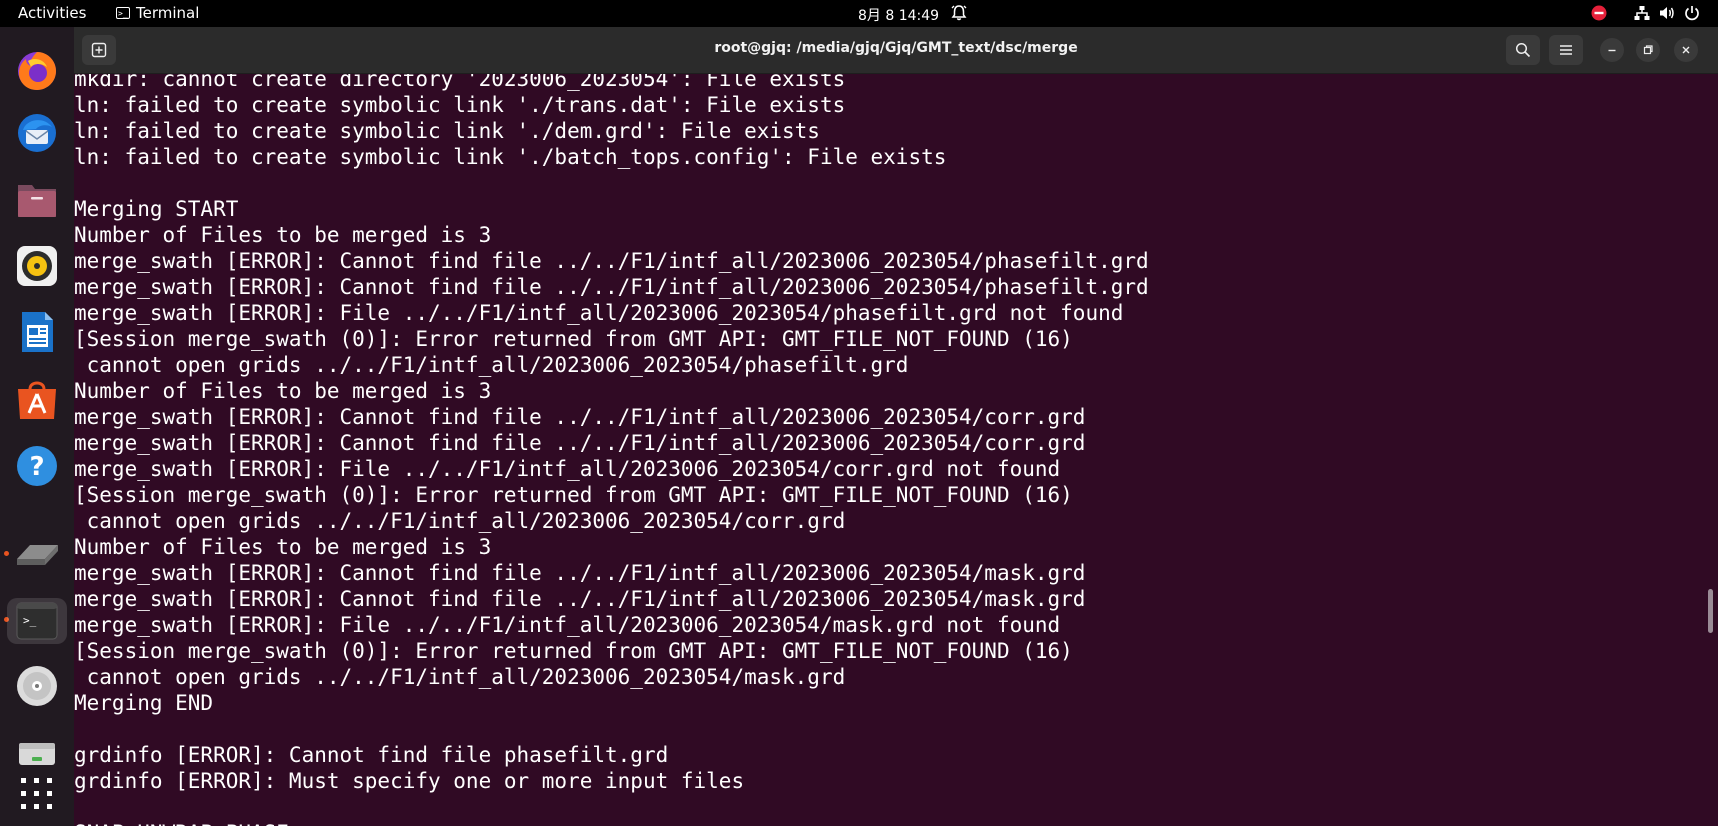 The image size is (1718, 826). I want to click on dock-item-show-apps, so click(37, 794).